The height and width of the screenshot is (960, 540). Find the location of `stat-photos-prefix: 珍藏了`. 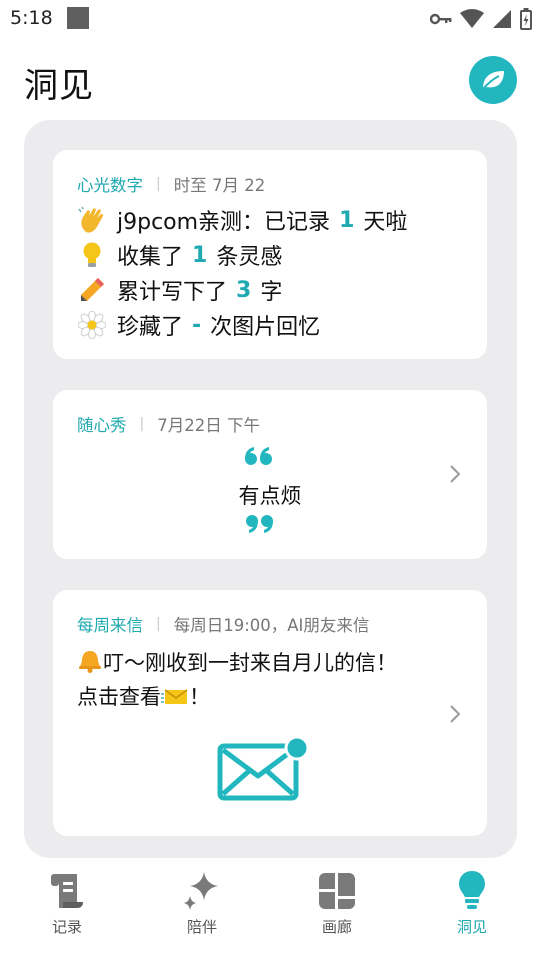

stat-photos-prefix: 珍藏了 is located at coordinates (150, 327).